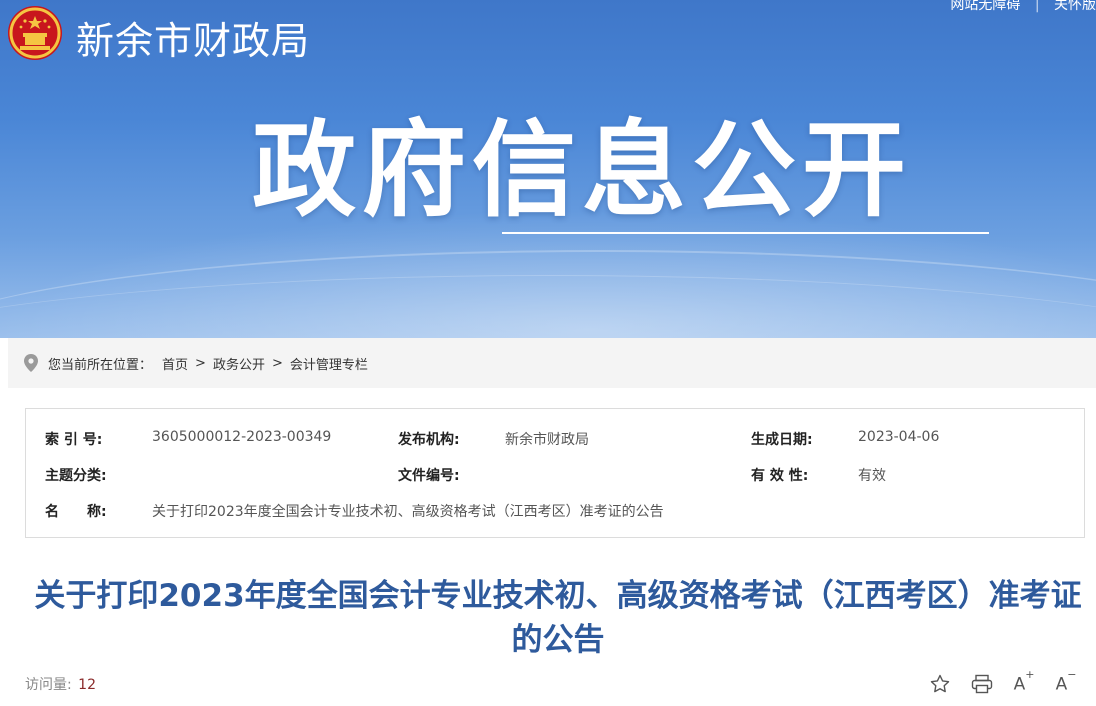 The width and height of the screenshot is (1096, 706). Describe the element at coordinates (582, 170) in the screenshot. I see `banner-title: 政府信息公开` at that location.